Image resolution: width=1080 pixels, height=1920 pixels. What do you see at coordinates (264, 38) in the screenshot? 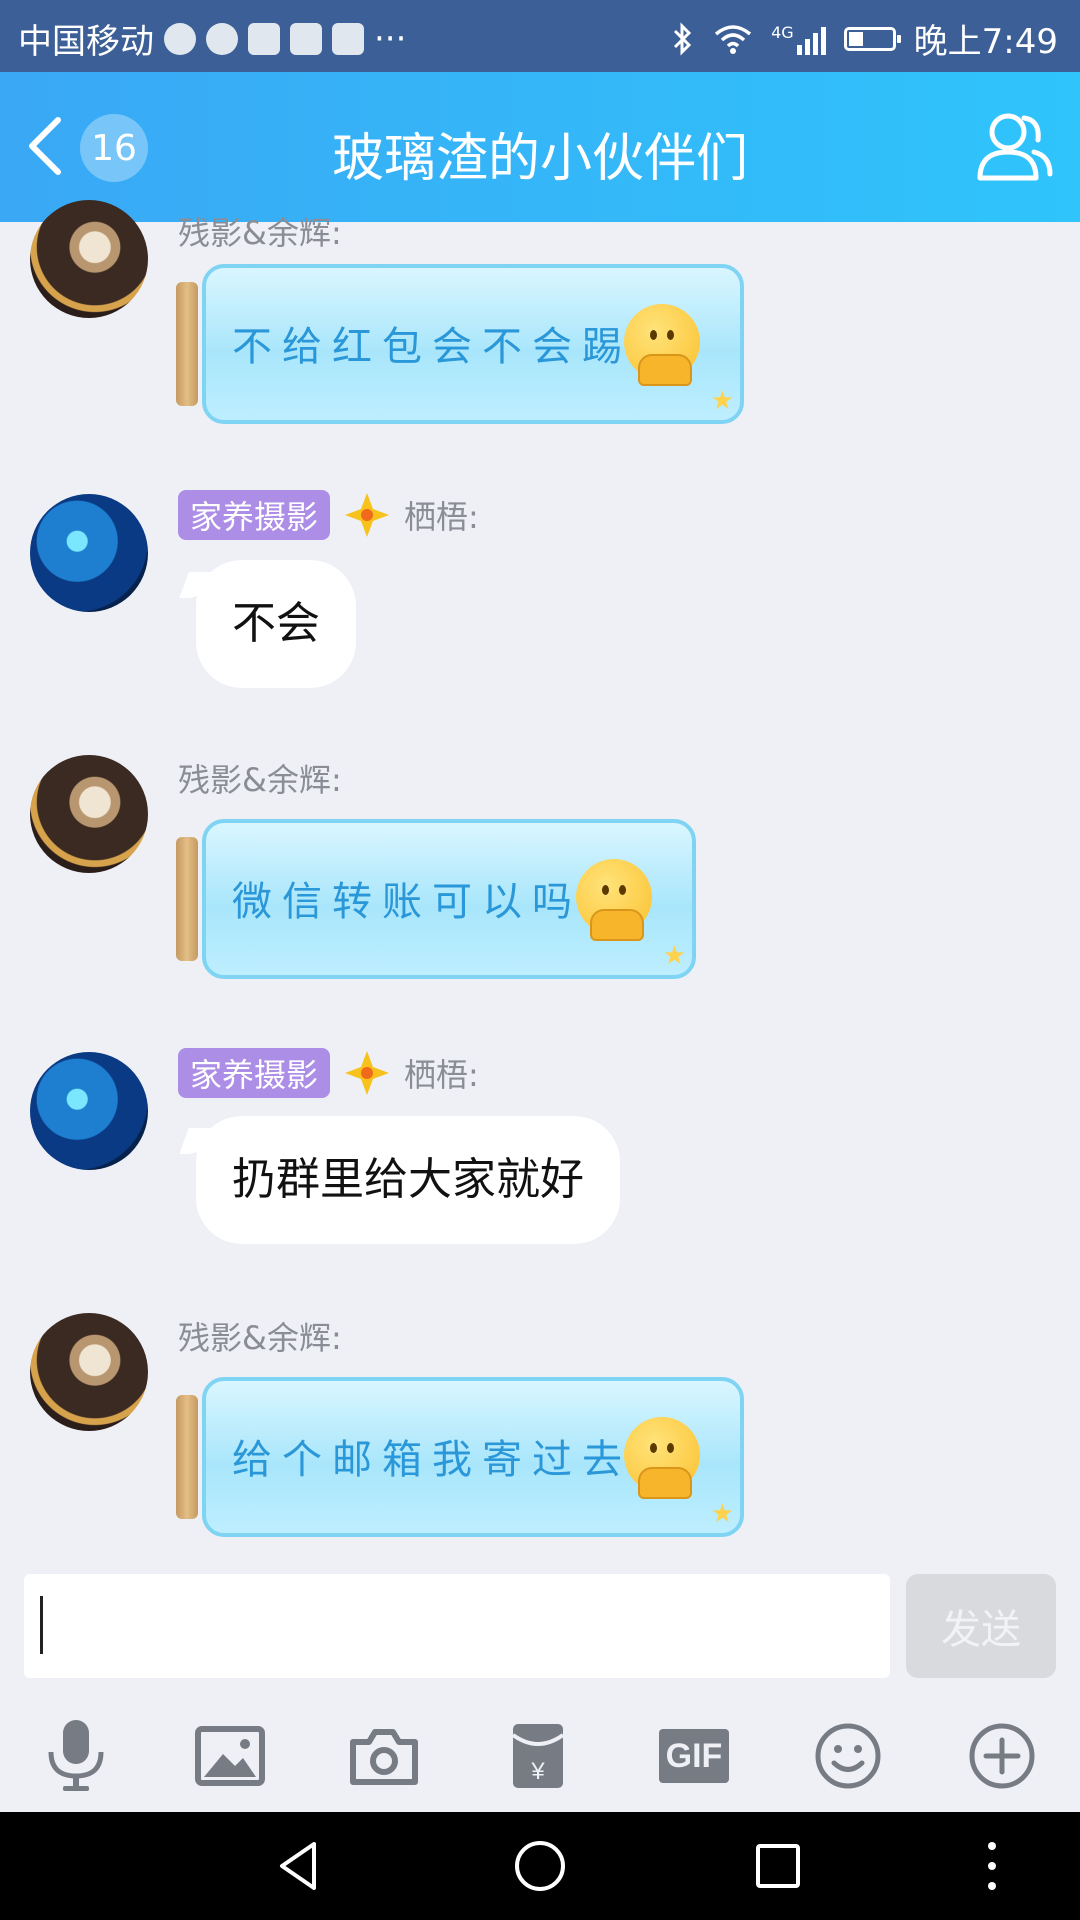
I see `video-notification-icon` at bounding box center [264, 38].